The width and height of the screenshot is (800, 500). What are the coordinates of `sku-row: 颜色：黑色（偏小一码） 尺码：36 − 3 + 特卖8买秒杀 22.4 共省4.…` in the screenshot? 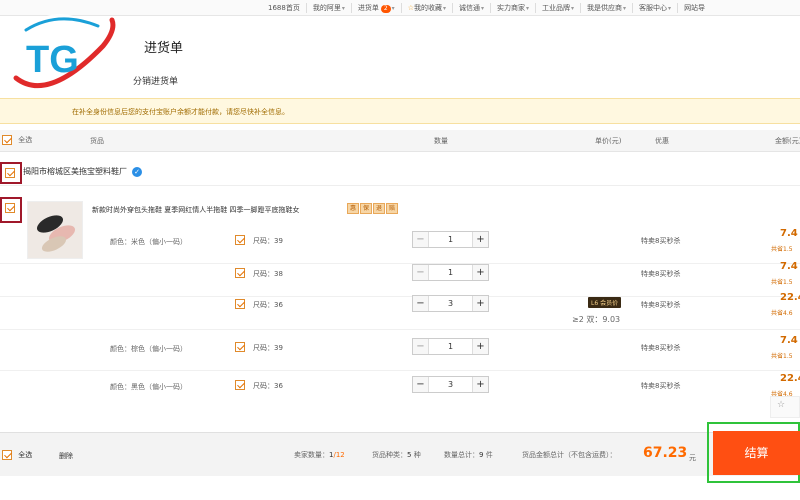 It's located at (400, 390).